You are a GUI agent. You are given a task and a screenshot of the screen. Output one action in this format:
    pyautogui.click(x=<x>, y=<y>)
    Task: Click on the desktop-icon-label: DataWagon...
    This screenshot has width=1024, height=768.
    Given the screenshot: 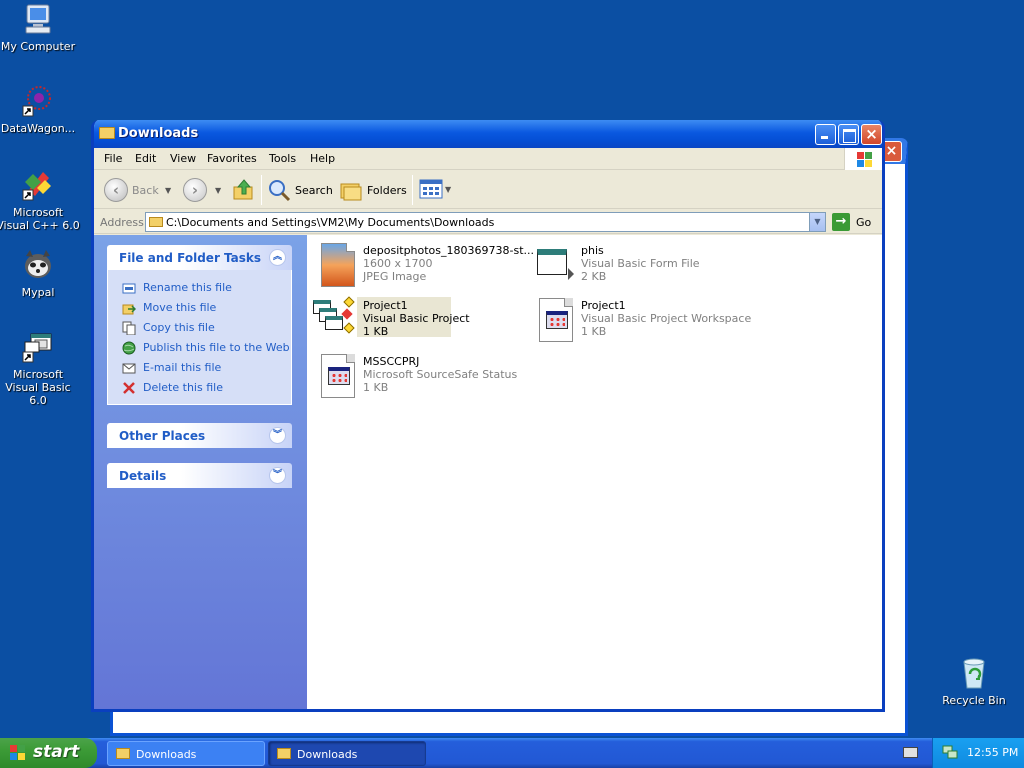 What is the action you would take?
    pyautogui.click(x=38, y=128)
    